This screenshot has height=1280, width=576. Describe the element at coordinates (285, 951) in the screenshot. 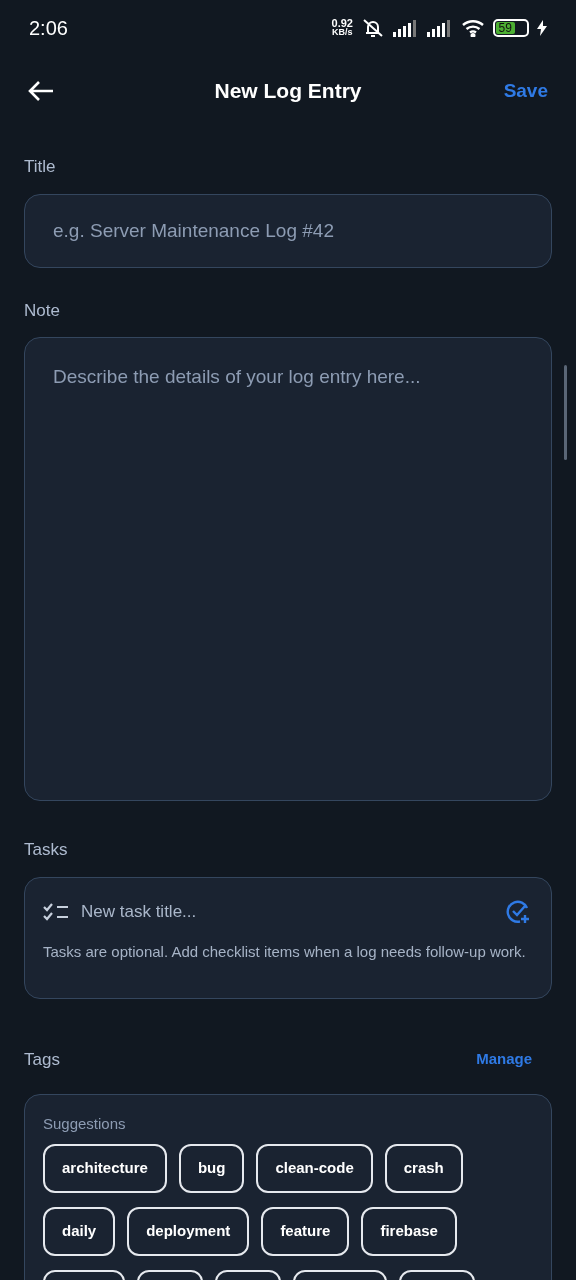

I see `tasks-hint: Tasks are optional. Add checklist items when a log needs follow-up work.` at that location.